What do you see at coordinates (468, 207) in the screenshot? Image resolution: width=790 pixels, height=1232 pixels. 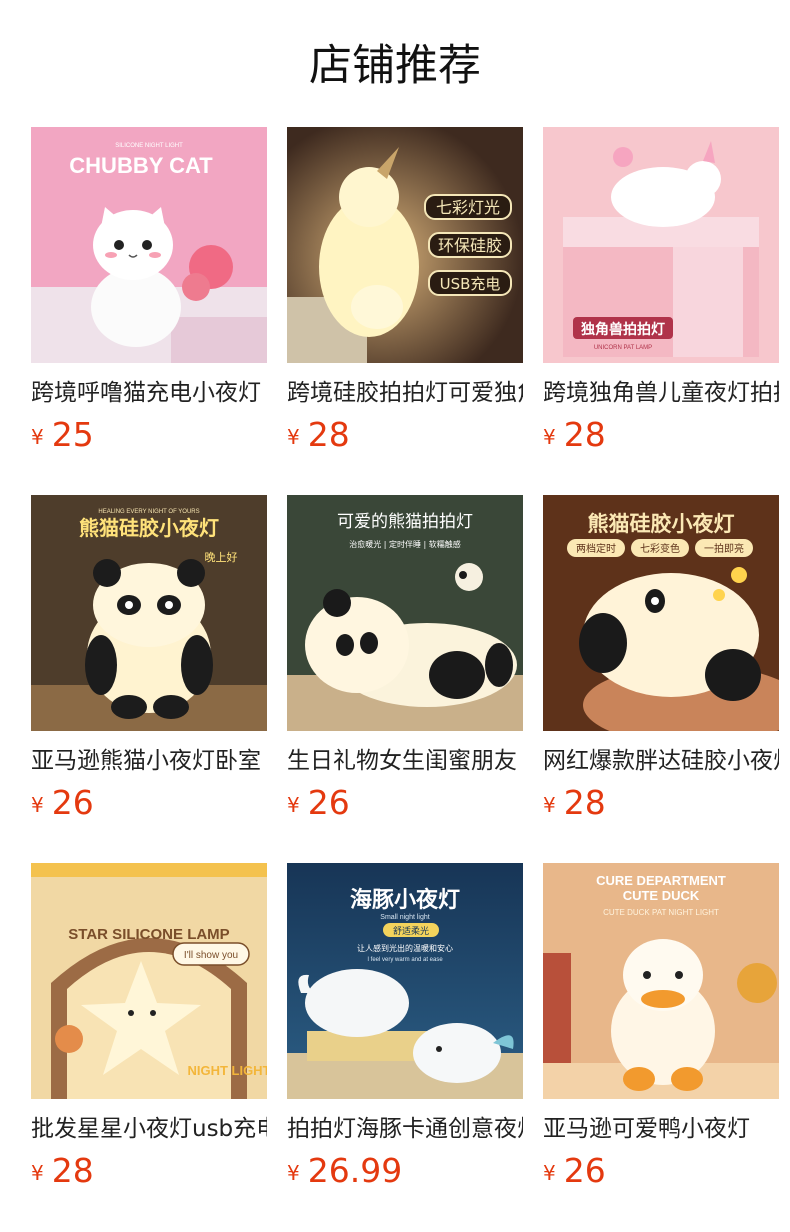 I see `image-text: 七彩灯光` at bounding box center [468, 207].